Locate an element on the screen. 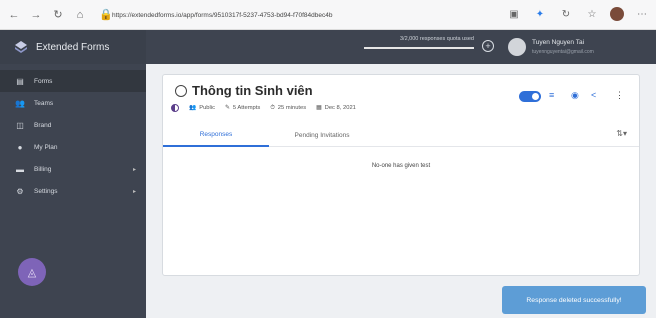  empty-state-message: No-one has given test is located at coordinates (401, 166).